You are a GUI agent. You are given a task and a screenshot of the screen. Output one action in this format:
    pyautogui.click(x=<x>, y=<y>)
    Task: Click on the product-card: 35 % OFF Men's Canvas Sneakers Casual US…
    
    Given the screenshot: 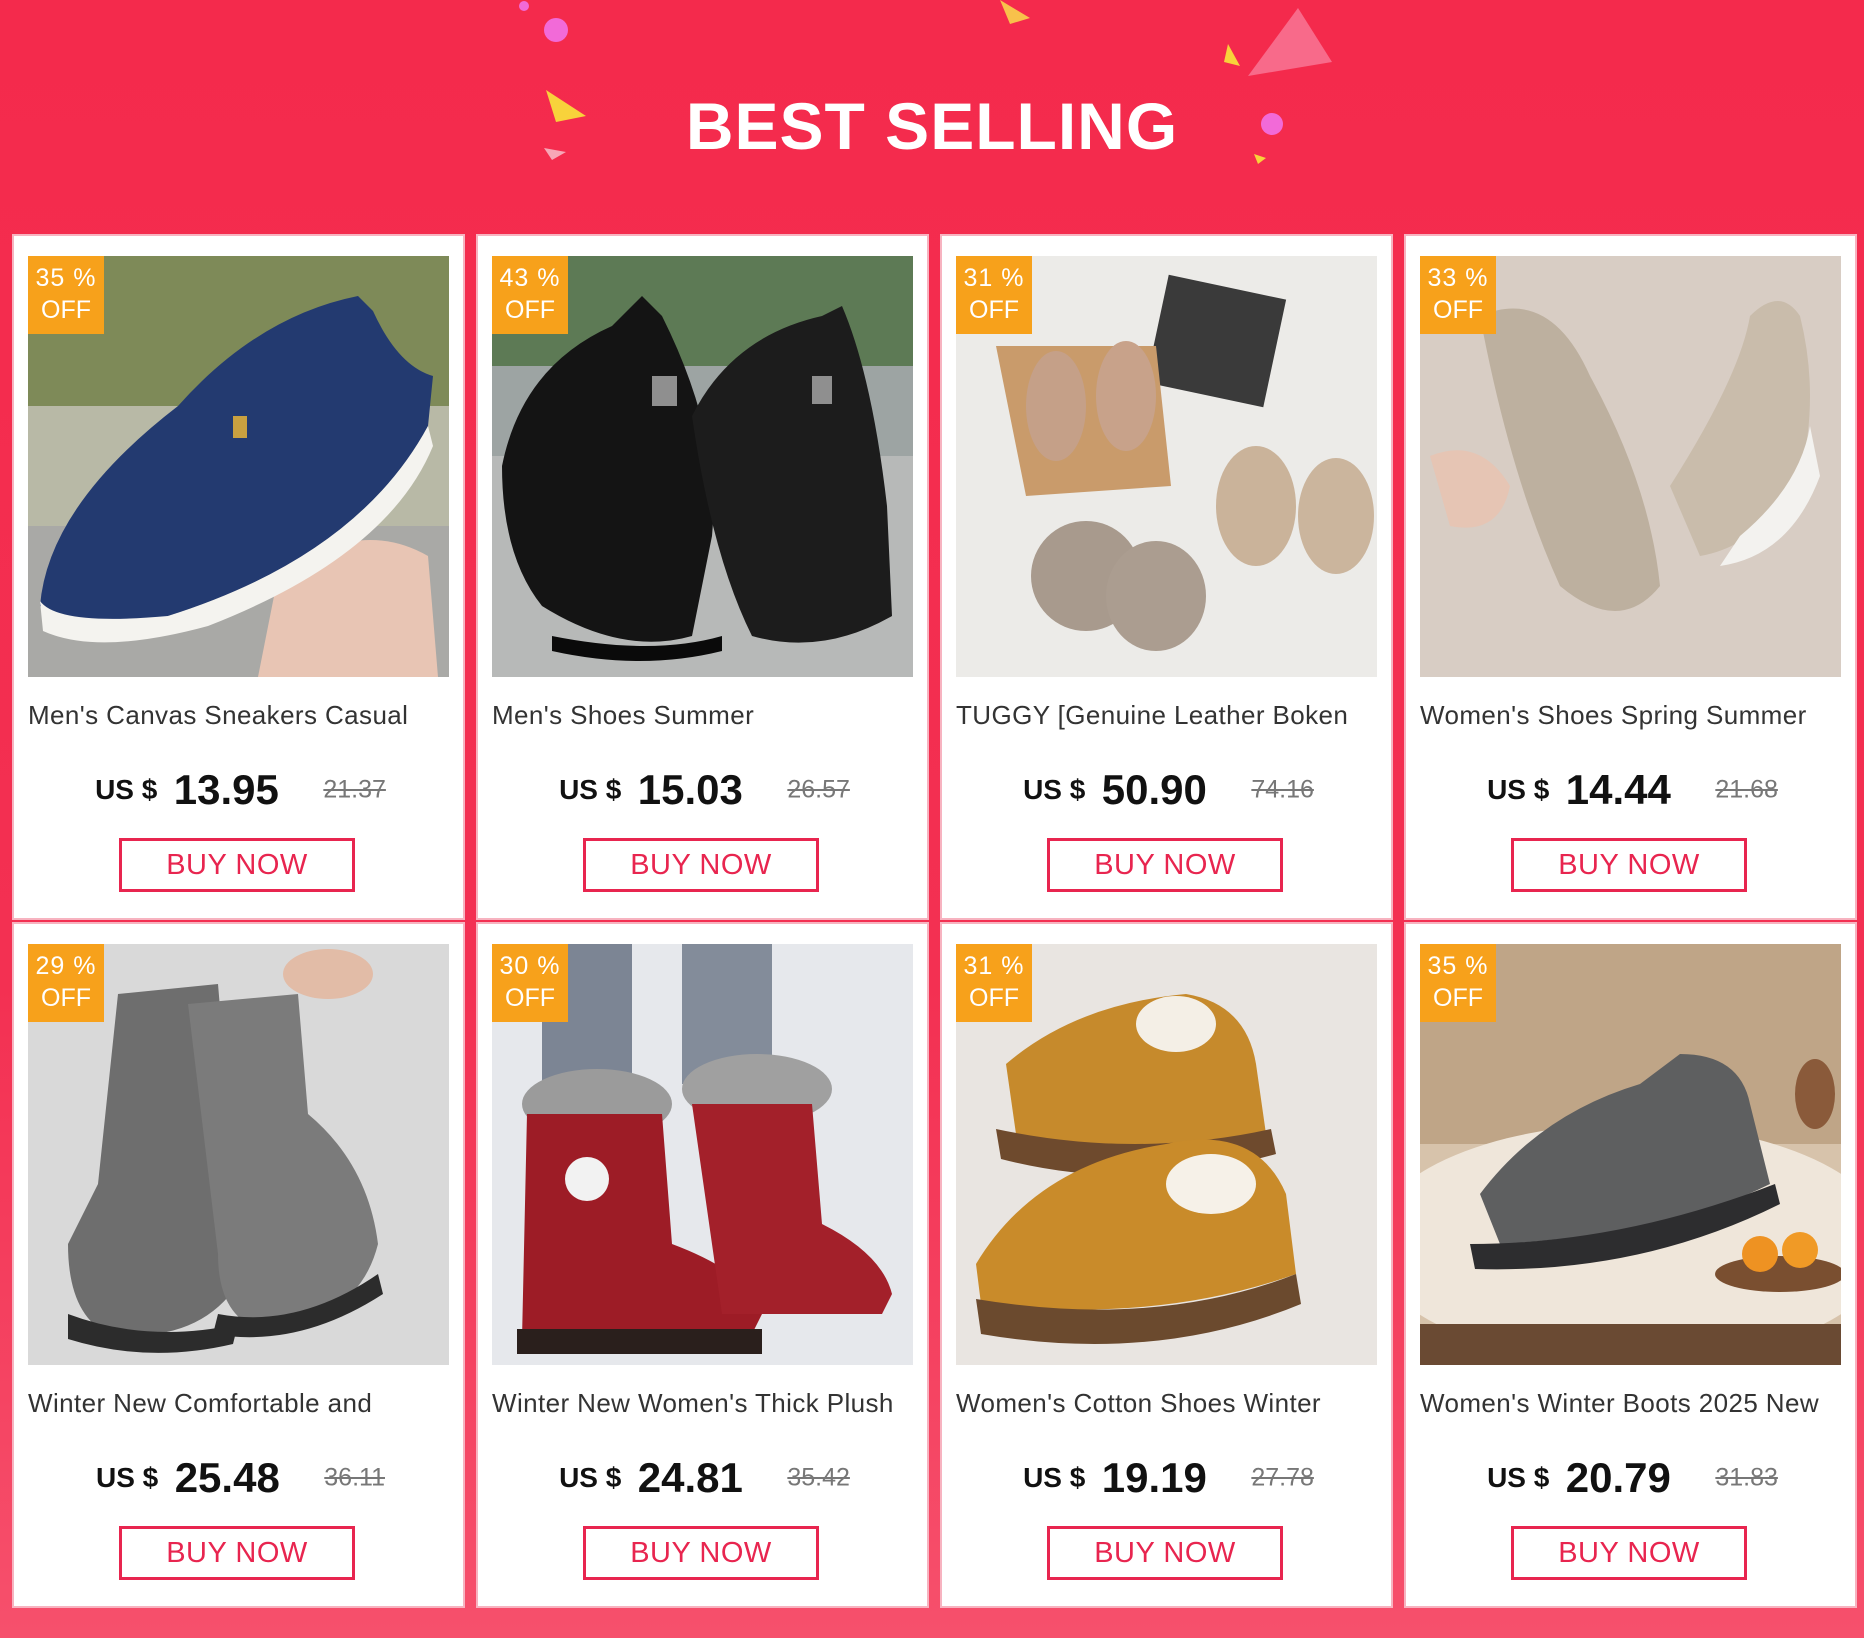 What is the action you would take?
    pyautogui.click(x=238, y=577)
    